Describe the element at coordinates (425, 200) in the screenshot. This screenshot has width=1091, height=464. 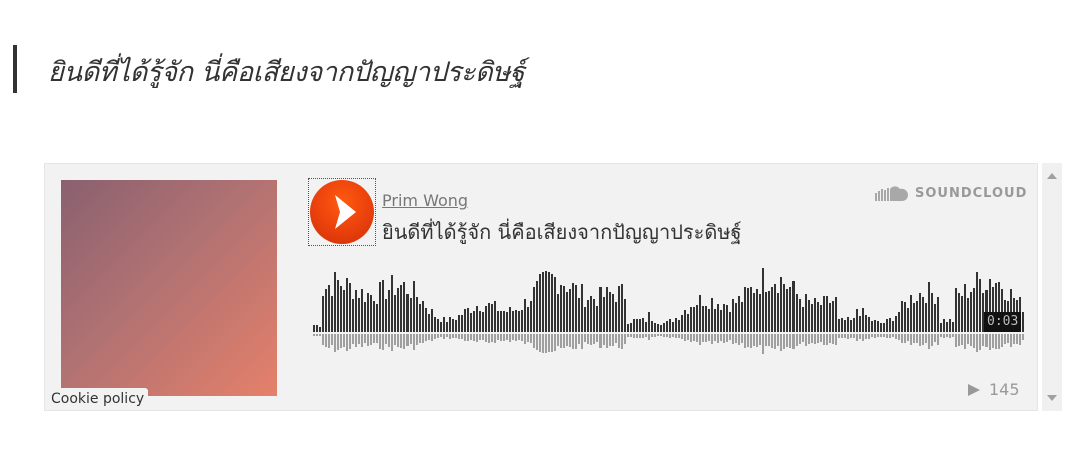
I see `artist-link: Prim Wong` at that location.